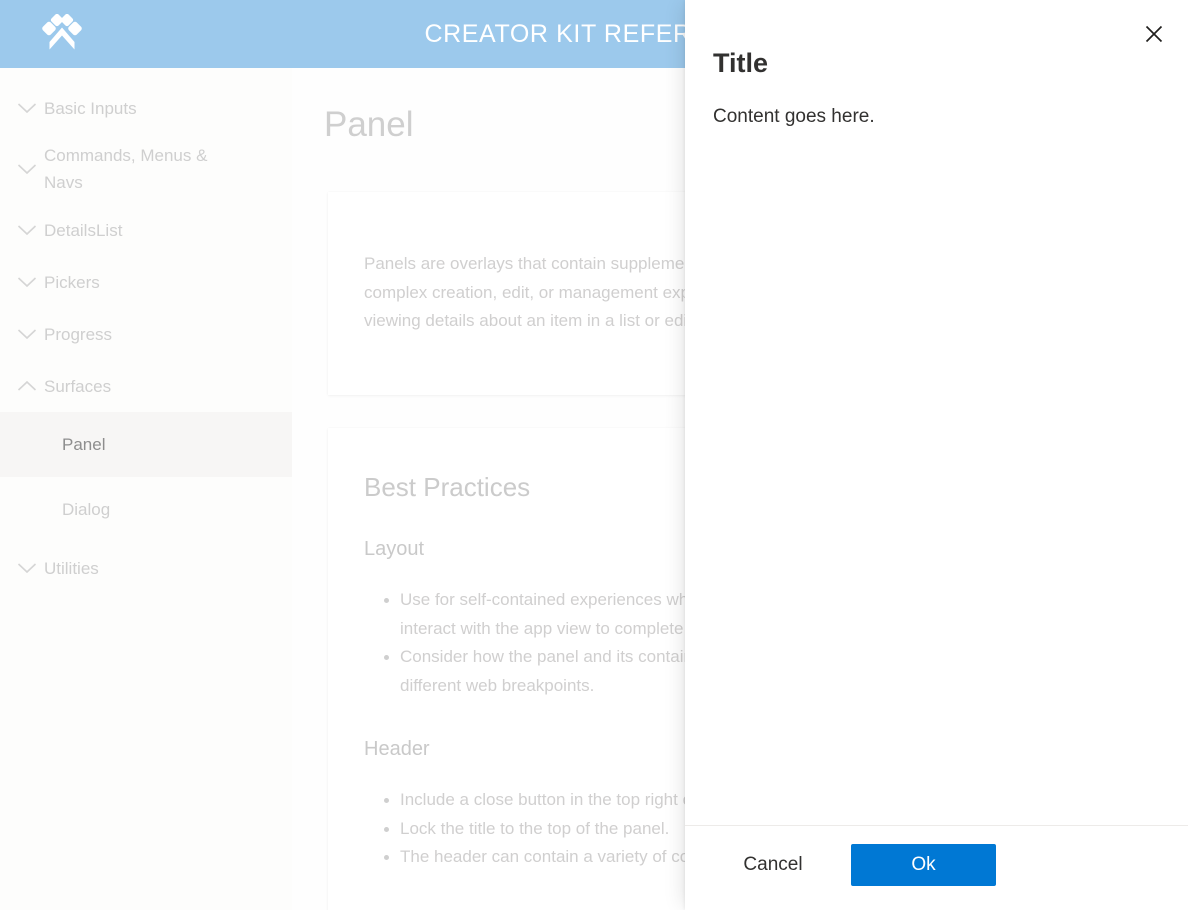 The height and width of the screenshot is (910, 1188). What do you see at coordinates (923, 865) in the screenshot?
I see `ok-button: Ok` at bounding box center [923, 865].